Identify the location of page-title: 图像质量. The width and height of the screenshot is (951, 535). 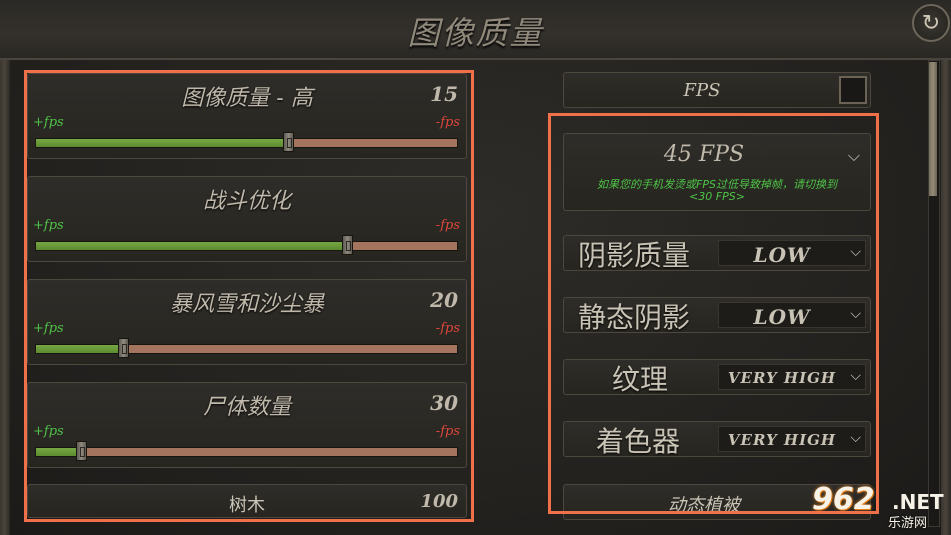
(475, 33).